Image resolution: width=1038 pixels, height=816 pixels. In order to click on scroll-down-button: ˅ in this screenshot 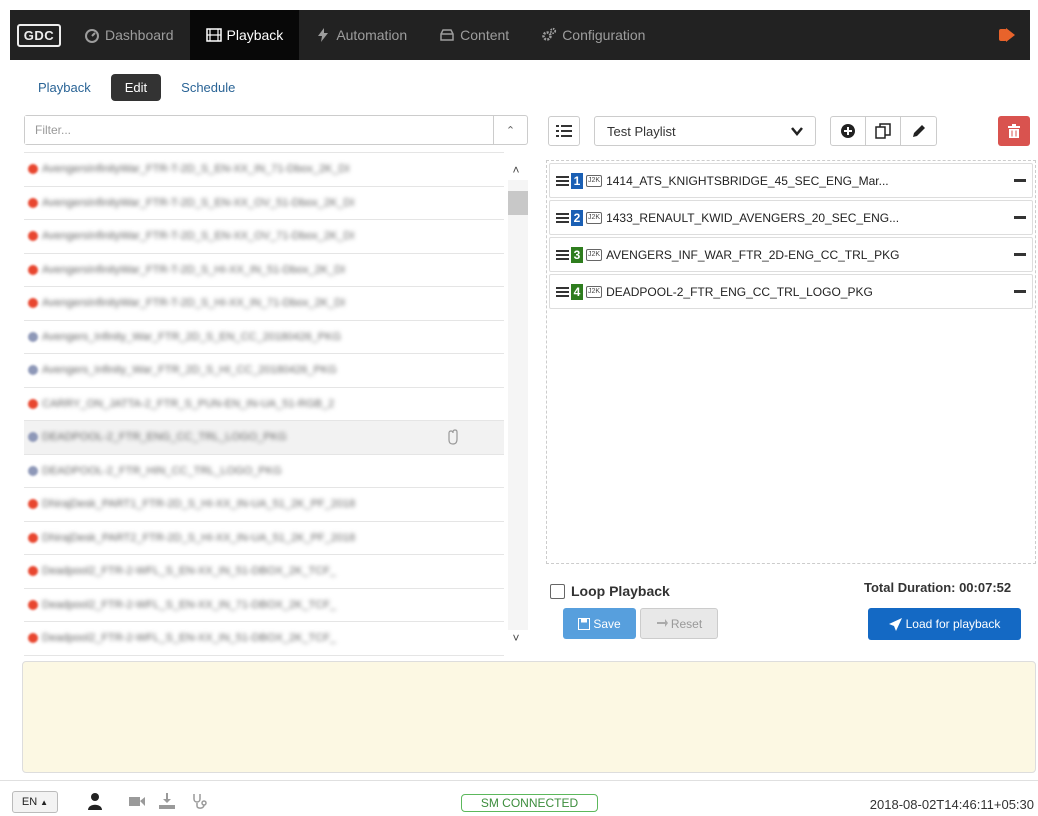, I will do `click(516, 638)`.